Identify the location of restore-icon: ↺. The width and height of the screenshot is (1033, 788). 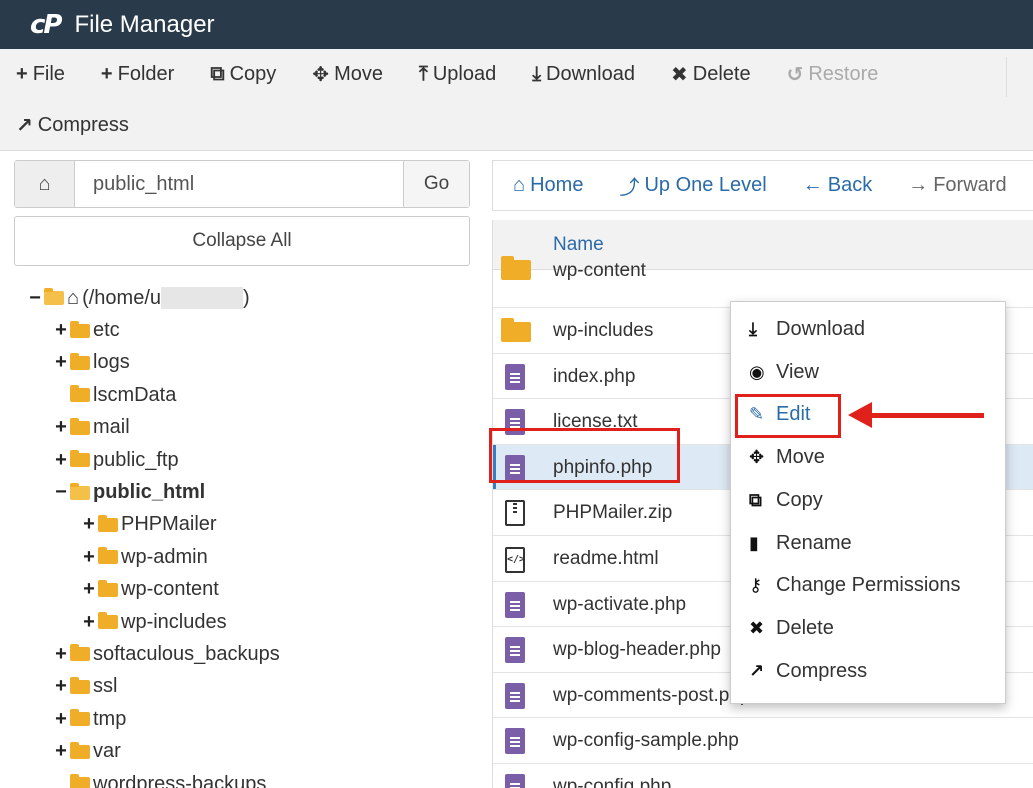
(795, 74).